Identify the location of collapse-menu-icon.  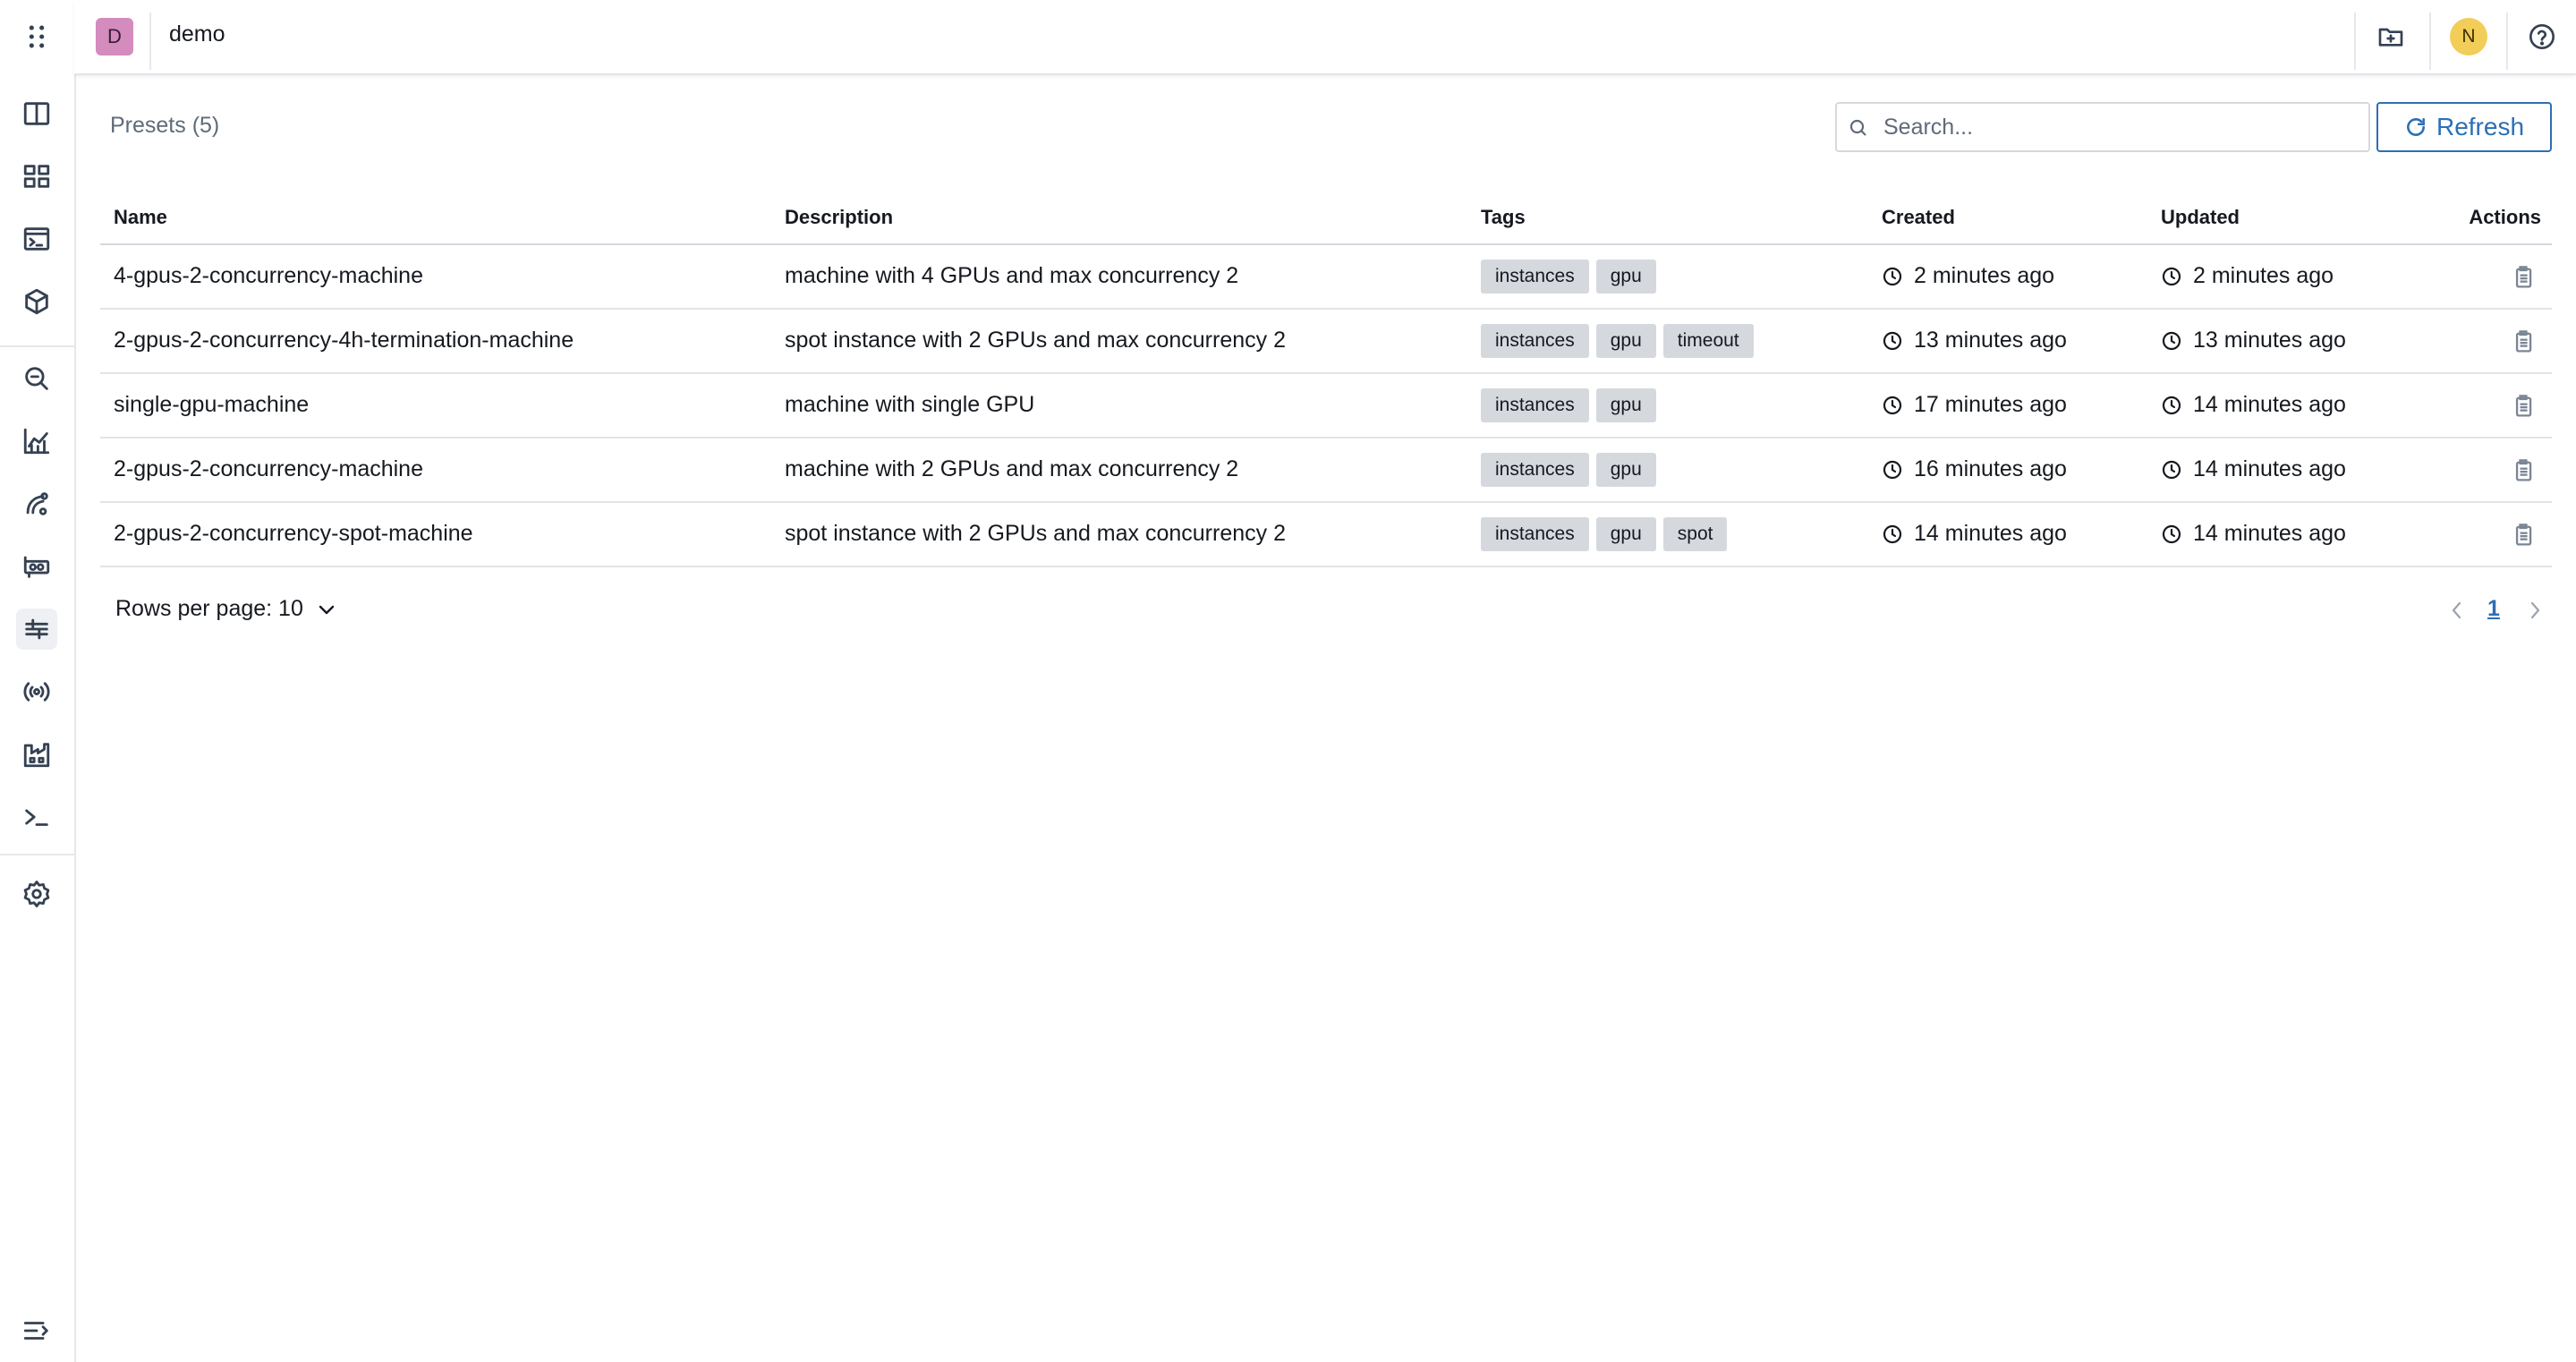
(36, 1330).